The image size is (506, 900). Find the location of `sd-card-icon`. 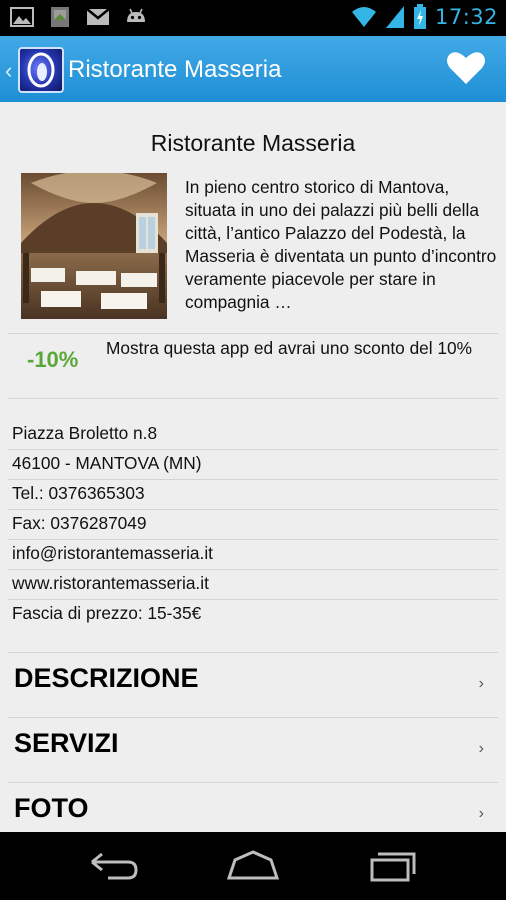

sd-card-icon is located at coordinates (60, 17).